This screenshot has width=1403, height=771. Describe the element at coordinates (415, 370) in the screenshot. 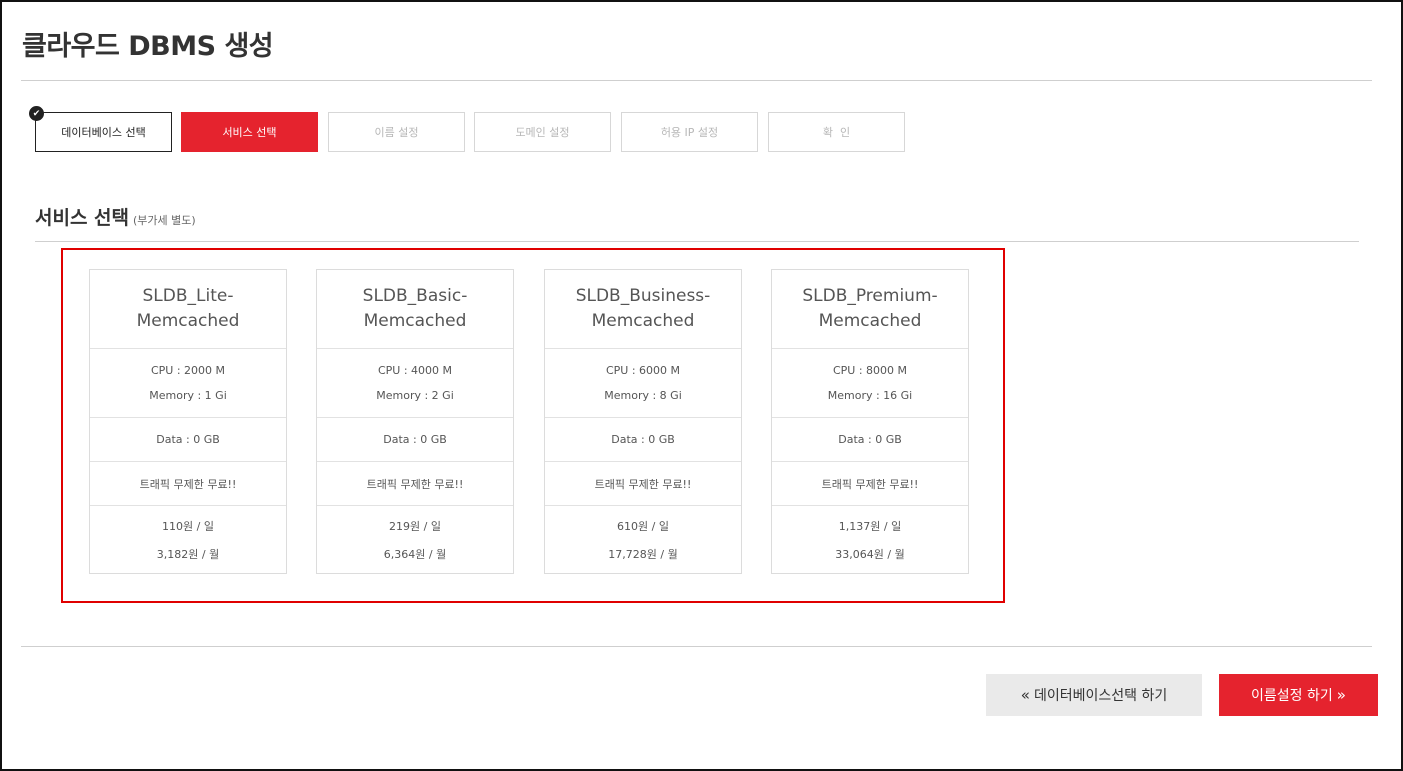

I see `plan-cpu: CPU : 4000 M` at that location.